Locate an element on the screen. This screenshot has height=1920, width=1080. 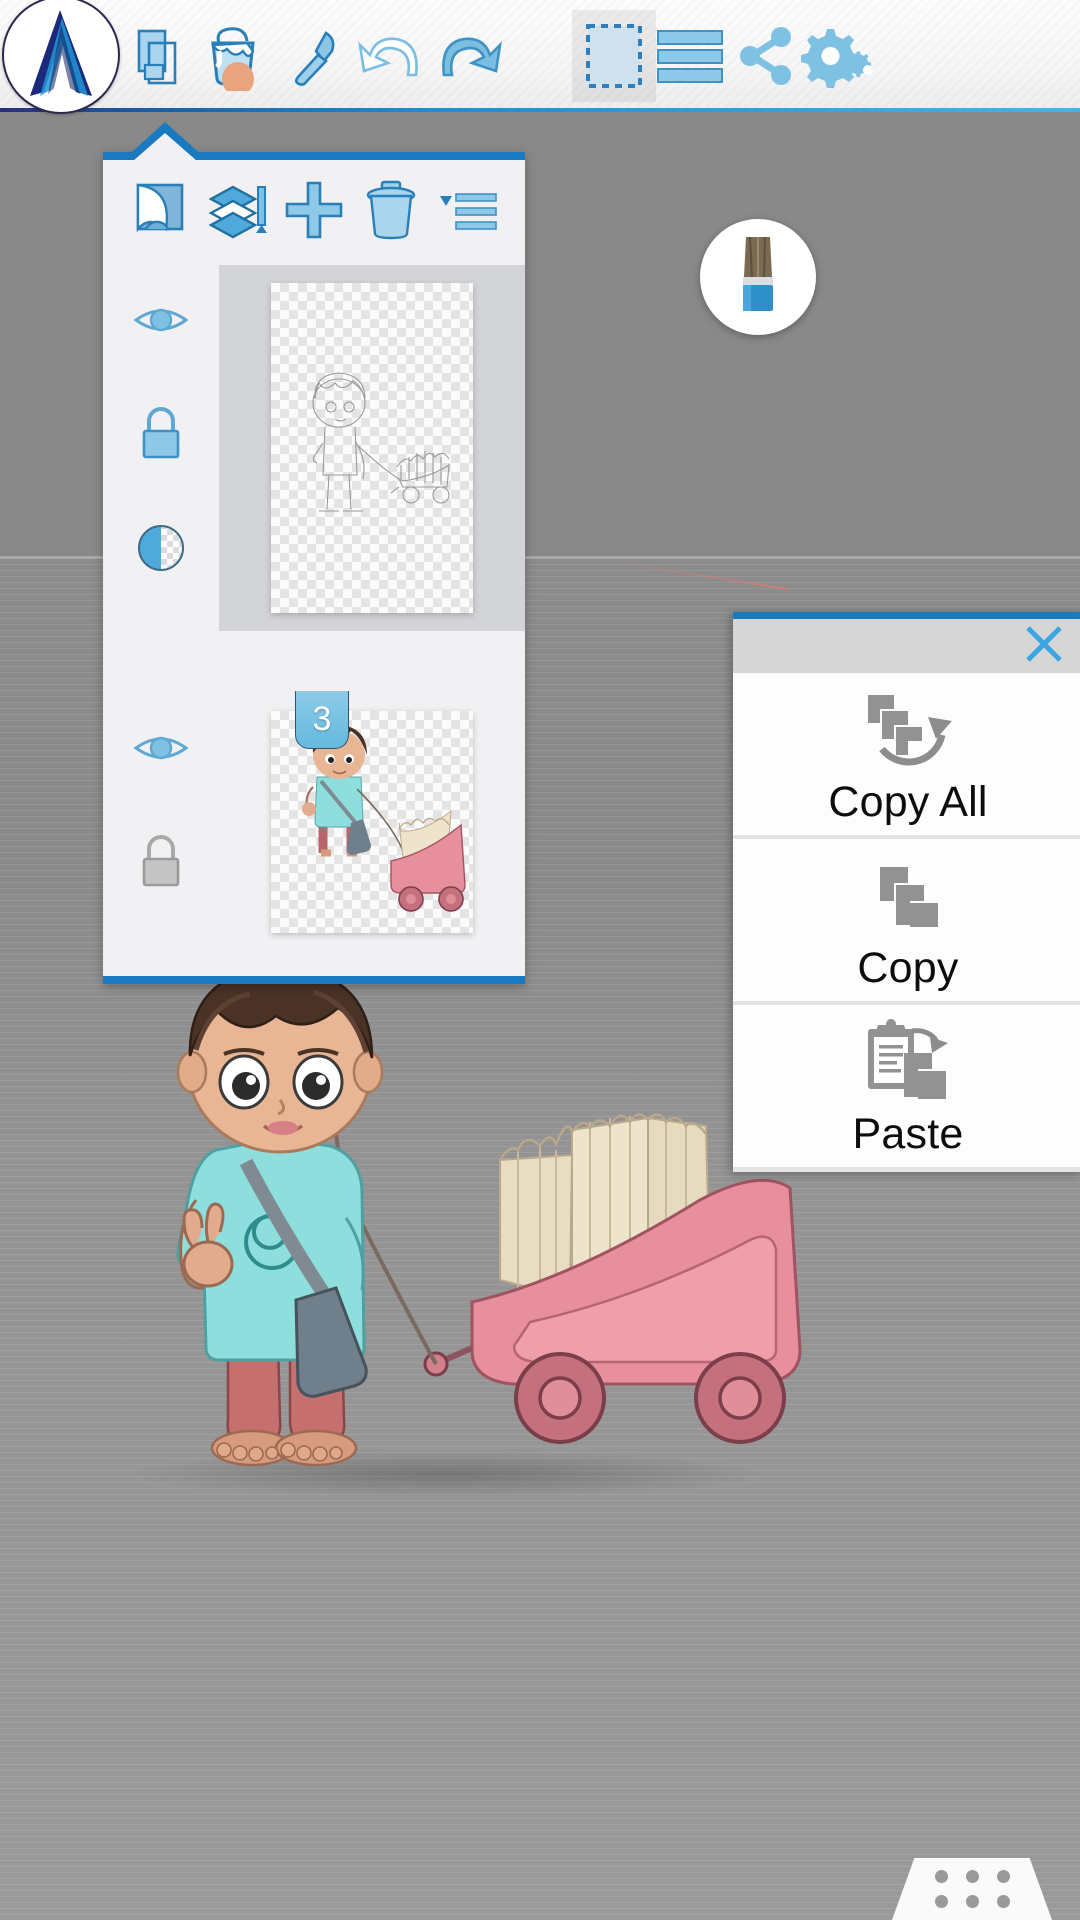
layer-row is located at coordinates (314, 448).